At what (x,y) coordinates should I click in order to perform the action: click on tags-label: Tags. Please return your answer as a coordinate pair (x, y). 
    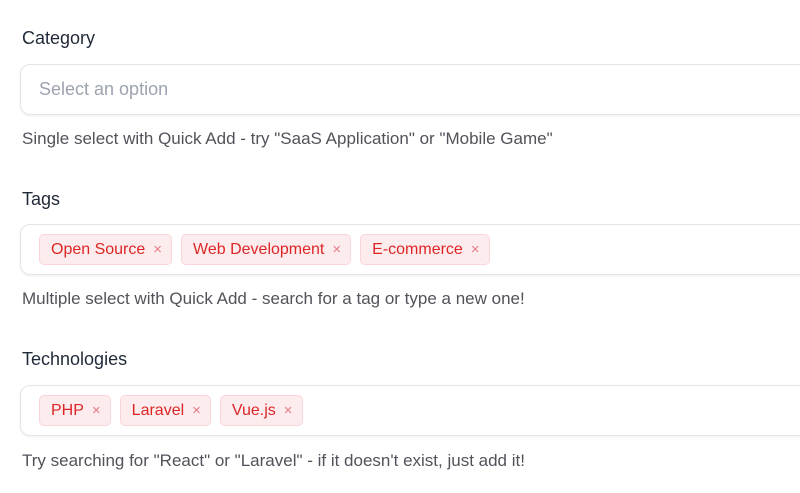
    Looking at the image, I should click on (41, 199).